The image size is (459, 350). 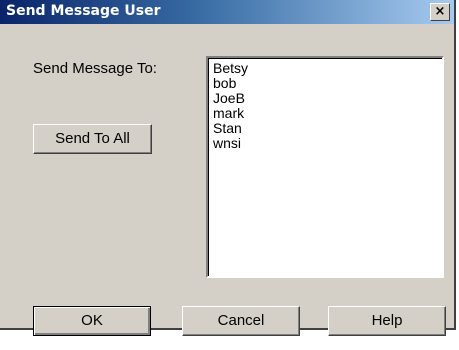 What do you see at coordinates (387, 321) in the screenshot?
I see `help-button: Help` at bounding box center [387, 321].